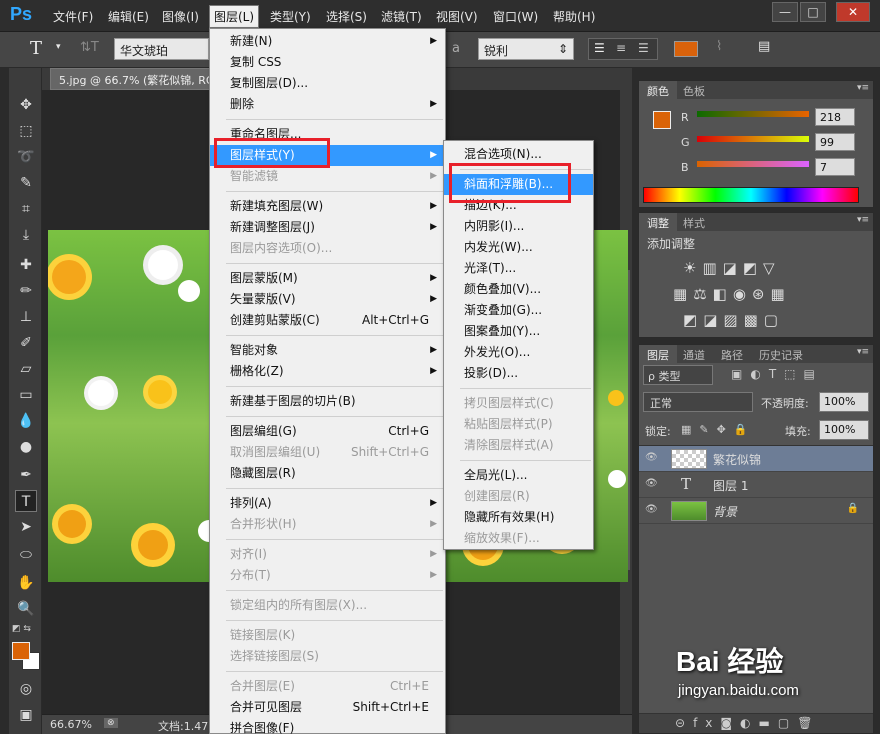 The image size is (880, 734). What do you see at coordinates (327, 350) in the screenshot?
I see `layer-menu-item: 智能对象 ▶` at bounding box center [327, 350].